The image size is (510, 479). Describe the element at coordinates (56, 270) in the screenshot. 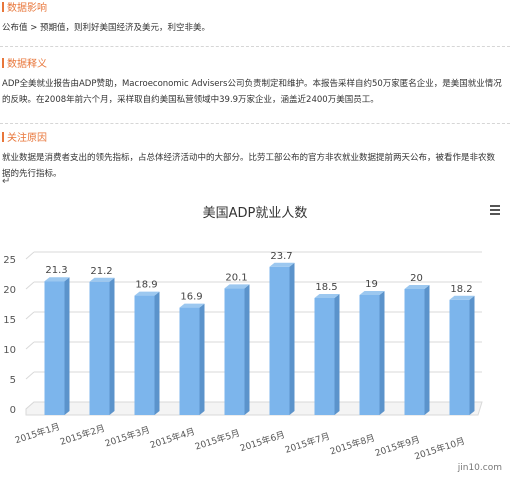

I see `data-label: 21.3` at that location.